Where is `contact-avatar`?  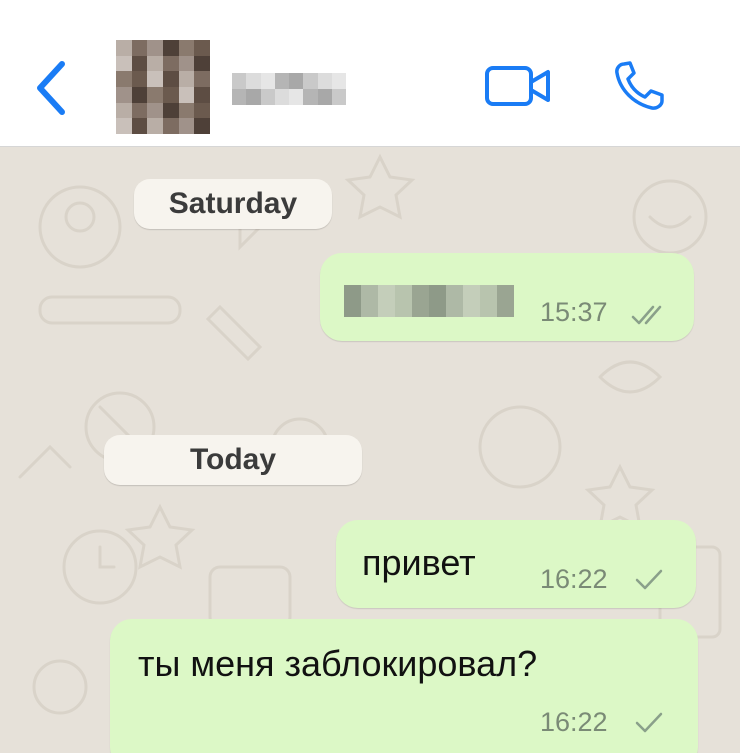 contact-avatar is located at coordinates (163, 87).